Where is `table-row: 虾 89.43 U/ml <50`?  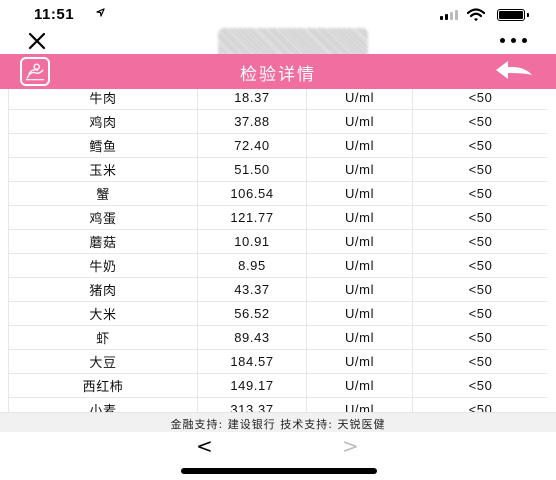
table-row: 虾 89.43 U/ml <50 is located at coordinates (278, 337).